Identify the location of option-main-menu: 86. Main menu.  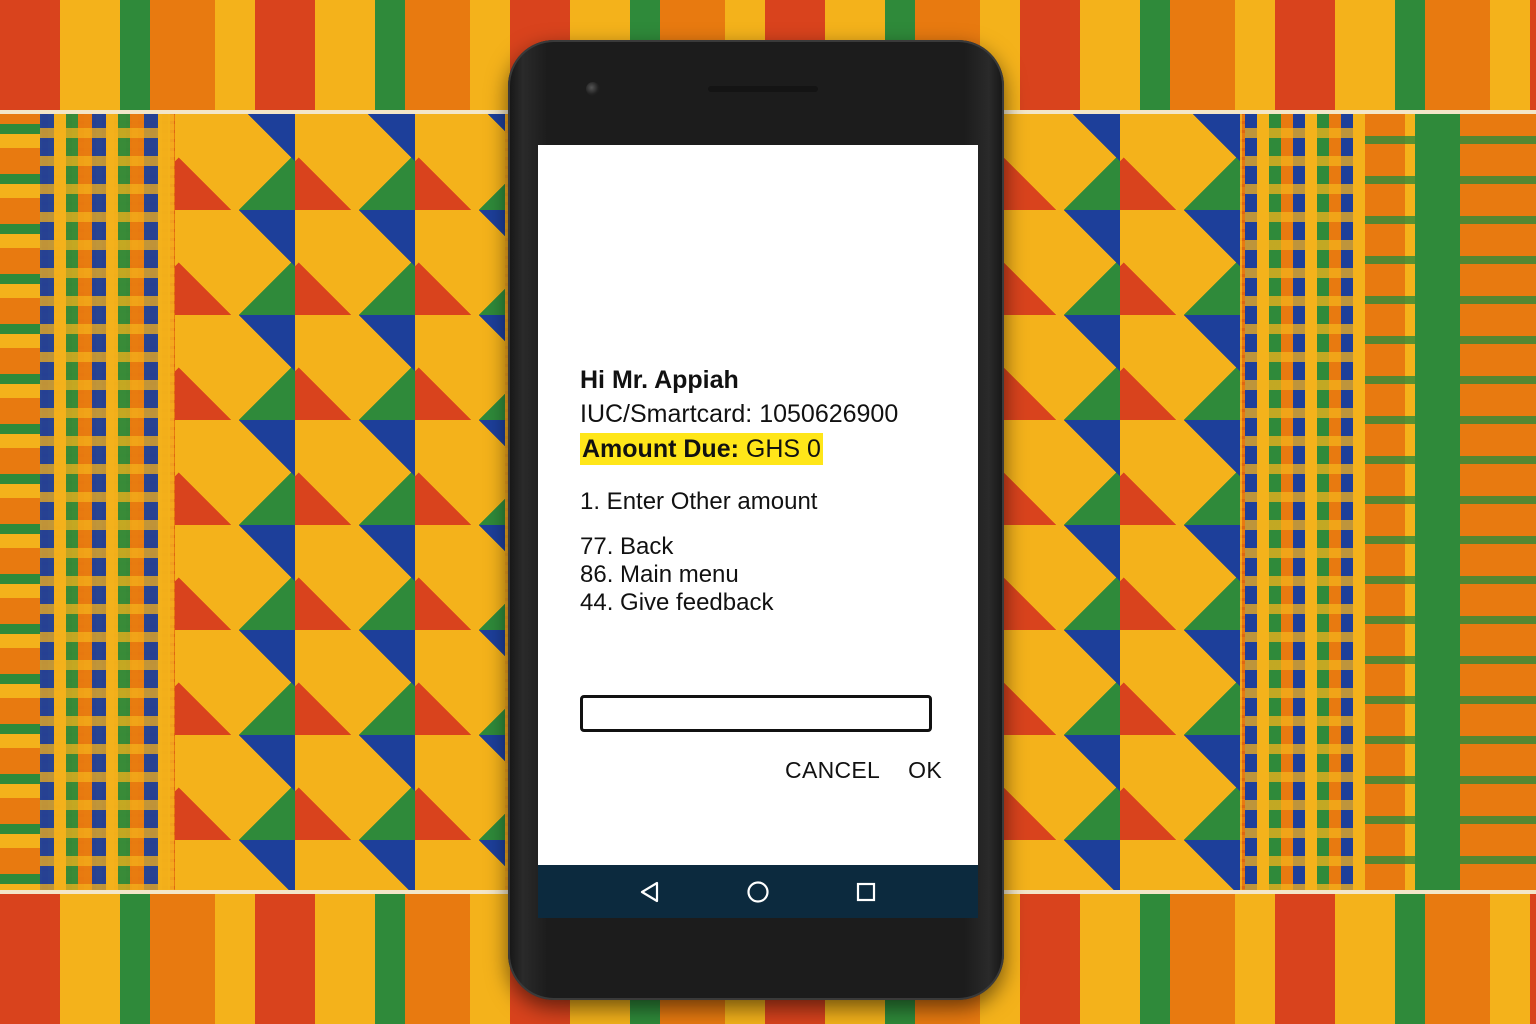
(659, 574).